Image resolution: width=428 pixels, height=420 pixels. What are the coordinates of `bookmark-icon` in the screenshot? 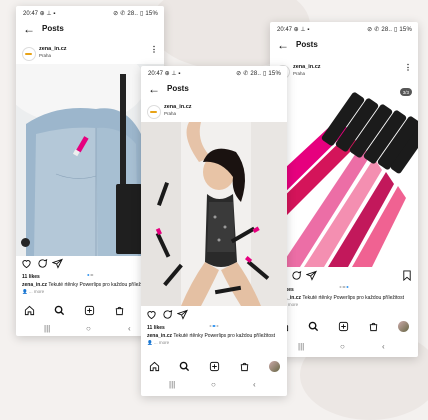 It's located at (407, 275).